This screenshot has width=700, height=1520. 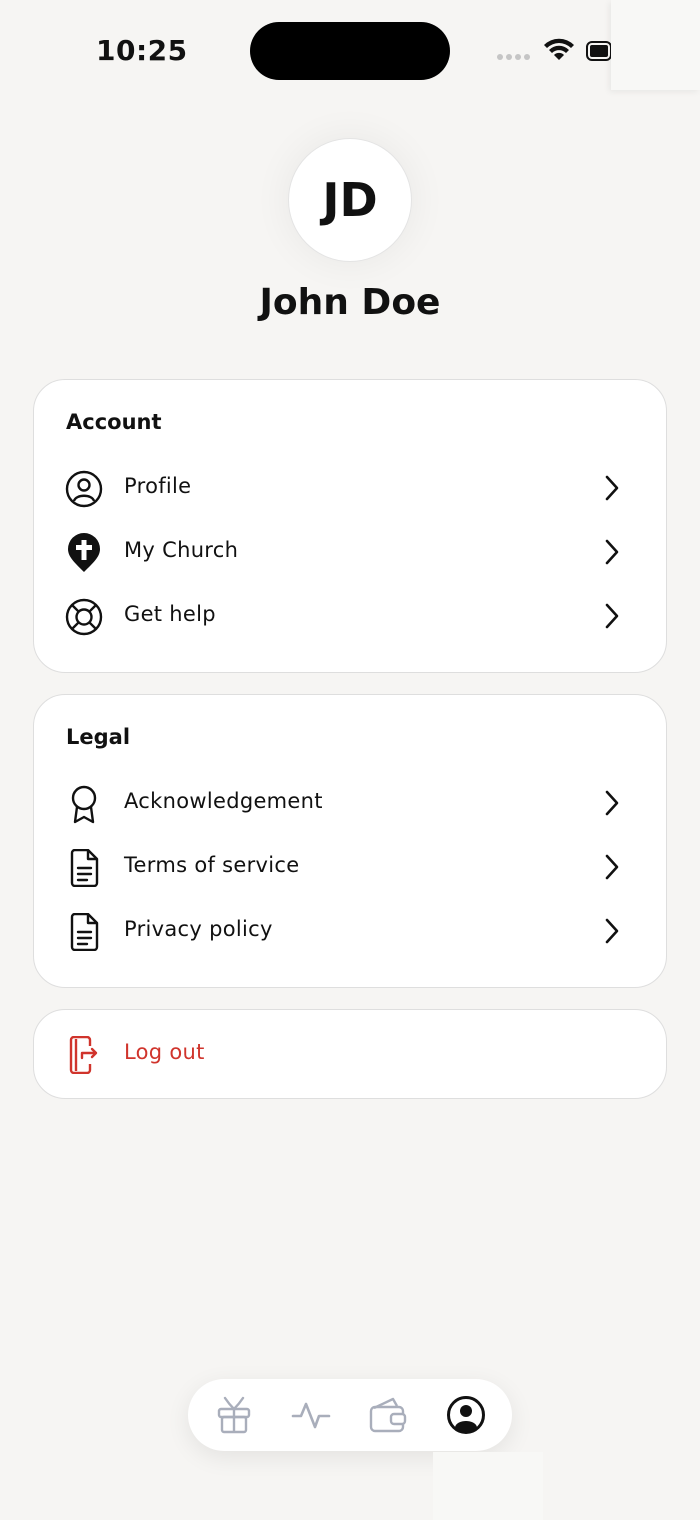 What do you see at coordinates (84, 489) in the screenshot?
I see `user-circle-icon` at bounding box center [84, 489].